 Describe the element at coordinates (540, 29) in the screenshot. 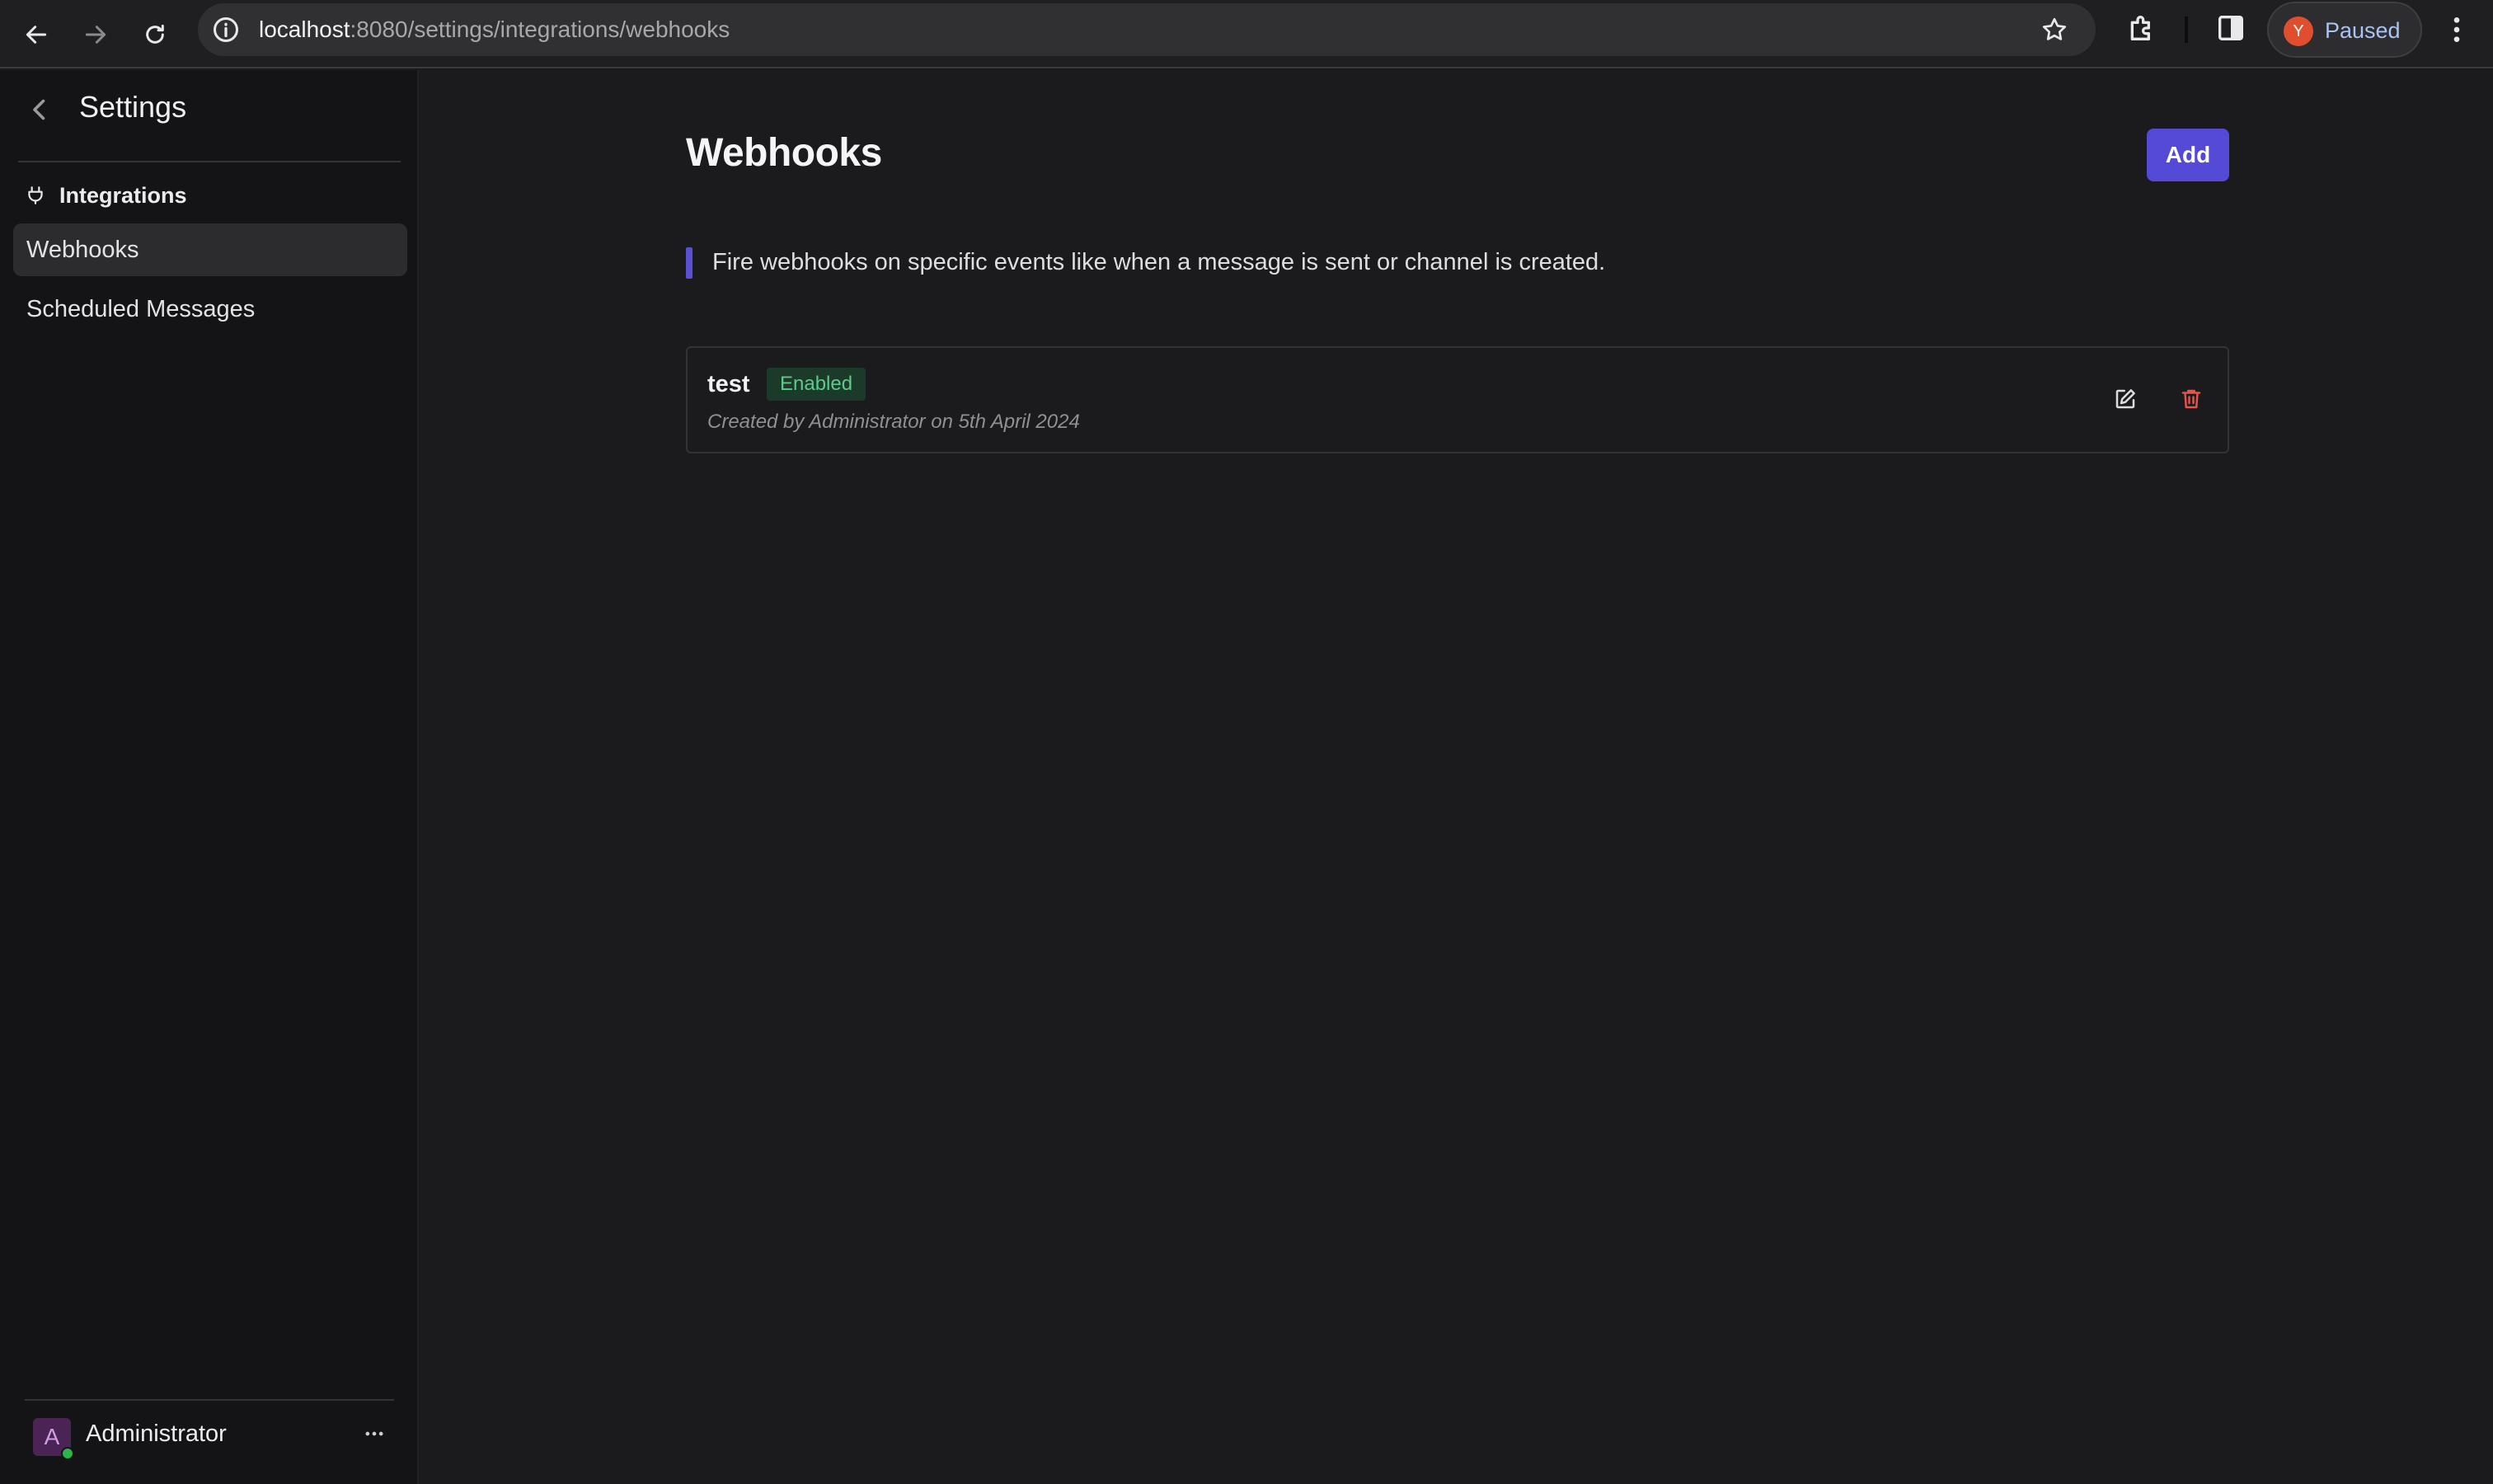

I see `url-path: :8080/settings/integrations/webhooks` at that location.